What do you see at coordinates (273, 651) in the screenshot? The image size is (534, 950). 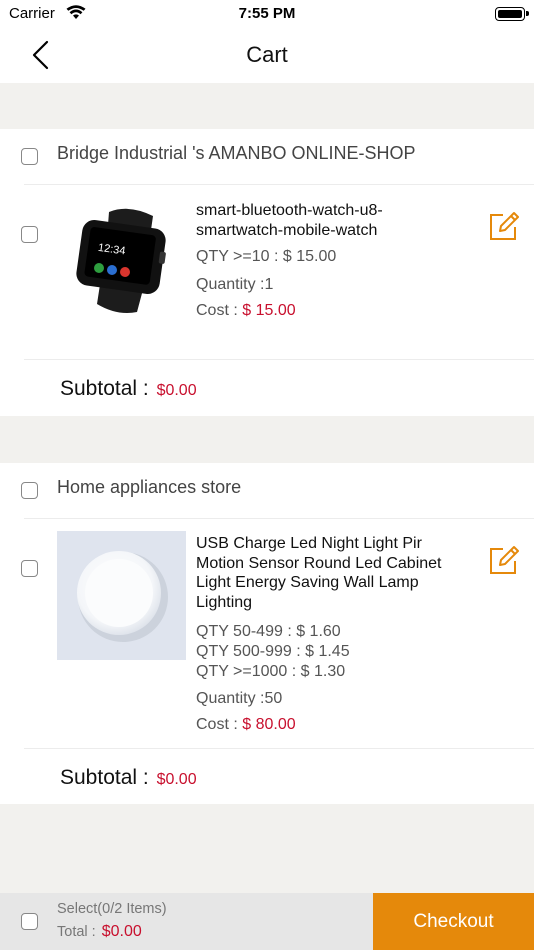 I see `price-tier: QTY 500-999 : $ 1.45` at bounding box center [273, 651].